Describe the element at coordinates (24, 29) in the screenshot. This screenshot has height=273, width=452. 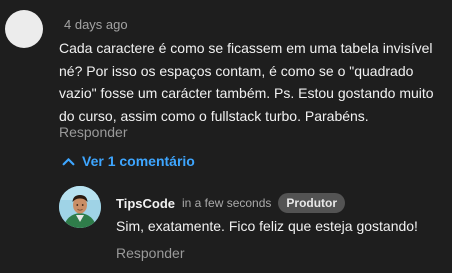
I see `user-avatar` at that location.